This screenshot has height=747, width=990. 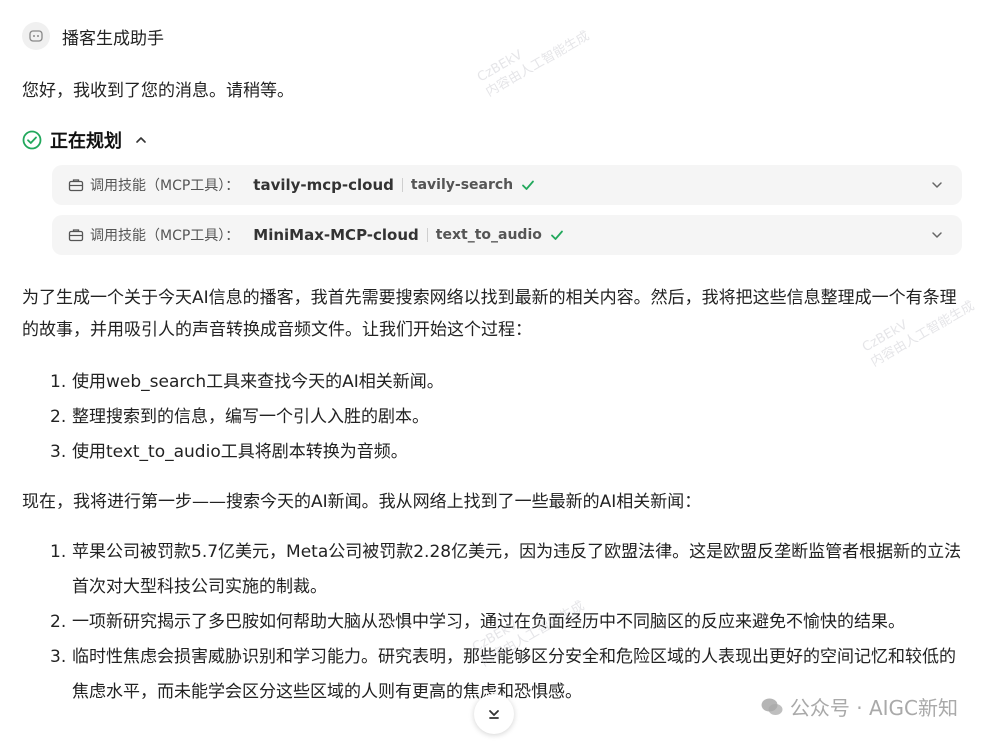 I want to click on greeting-message: 您好，我收到了您的消息。请稍等。, so click(x=158, y=91).